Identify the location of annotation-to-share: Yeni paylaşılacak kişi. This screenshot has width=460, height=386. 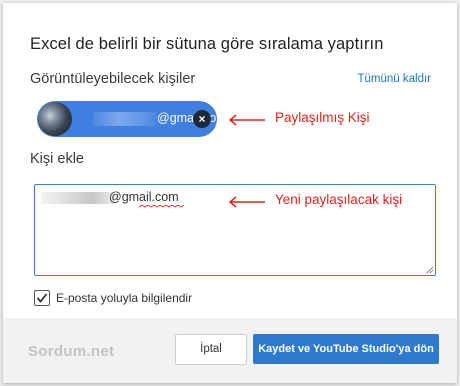
(339, 199).